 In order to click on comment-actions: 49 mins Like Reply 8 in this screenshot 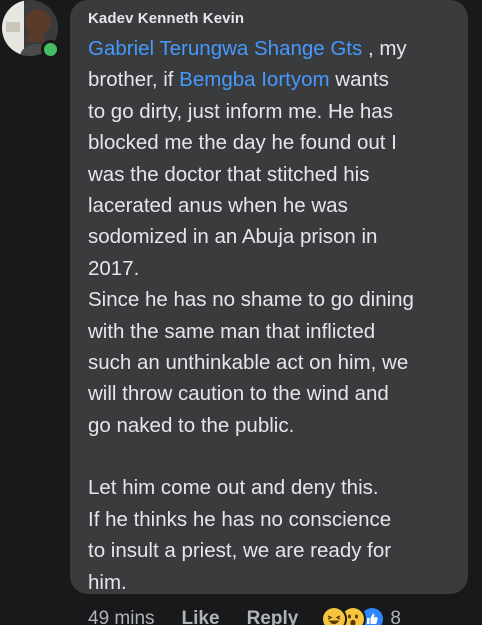, I will do `click(244, 614)`.